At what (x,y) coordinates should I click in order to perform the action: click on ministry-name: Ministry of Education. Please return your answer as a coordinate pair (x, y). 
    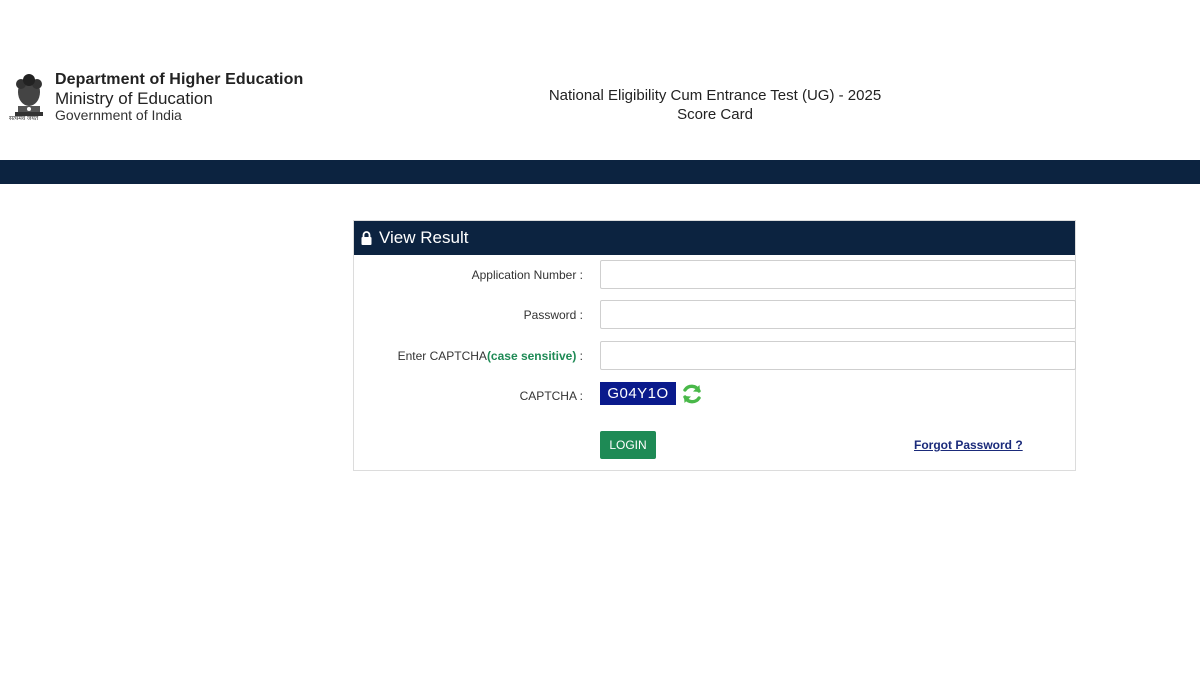
    Looking at the image, I should click on (134, 98).